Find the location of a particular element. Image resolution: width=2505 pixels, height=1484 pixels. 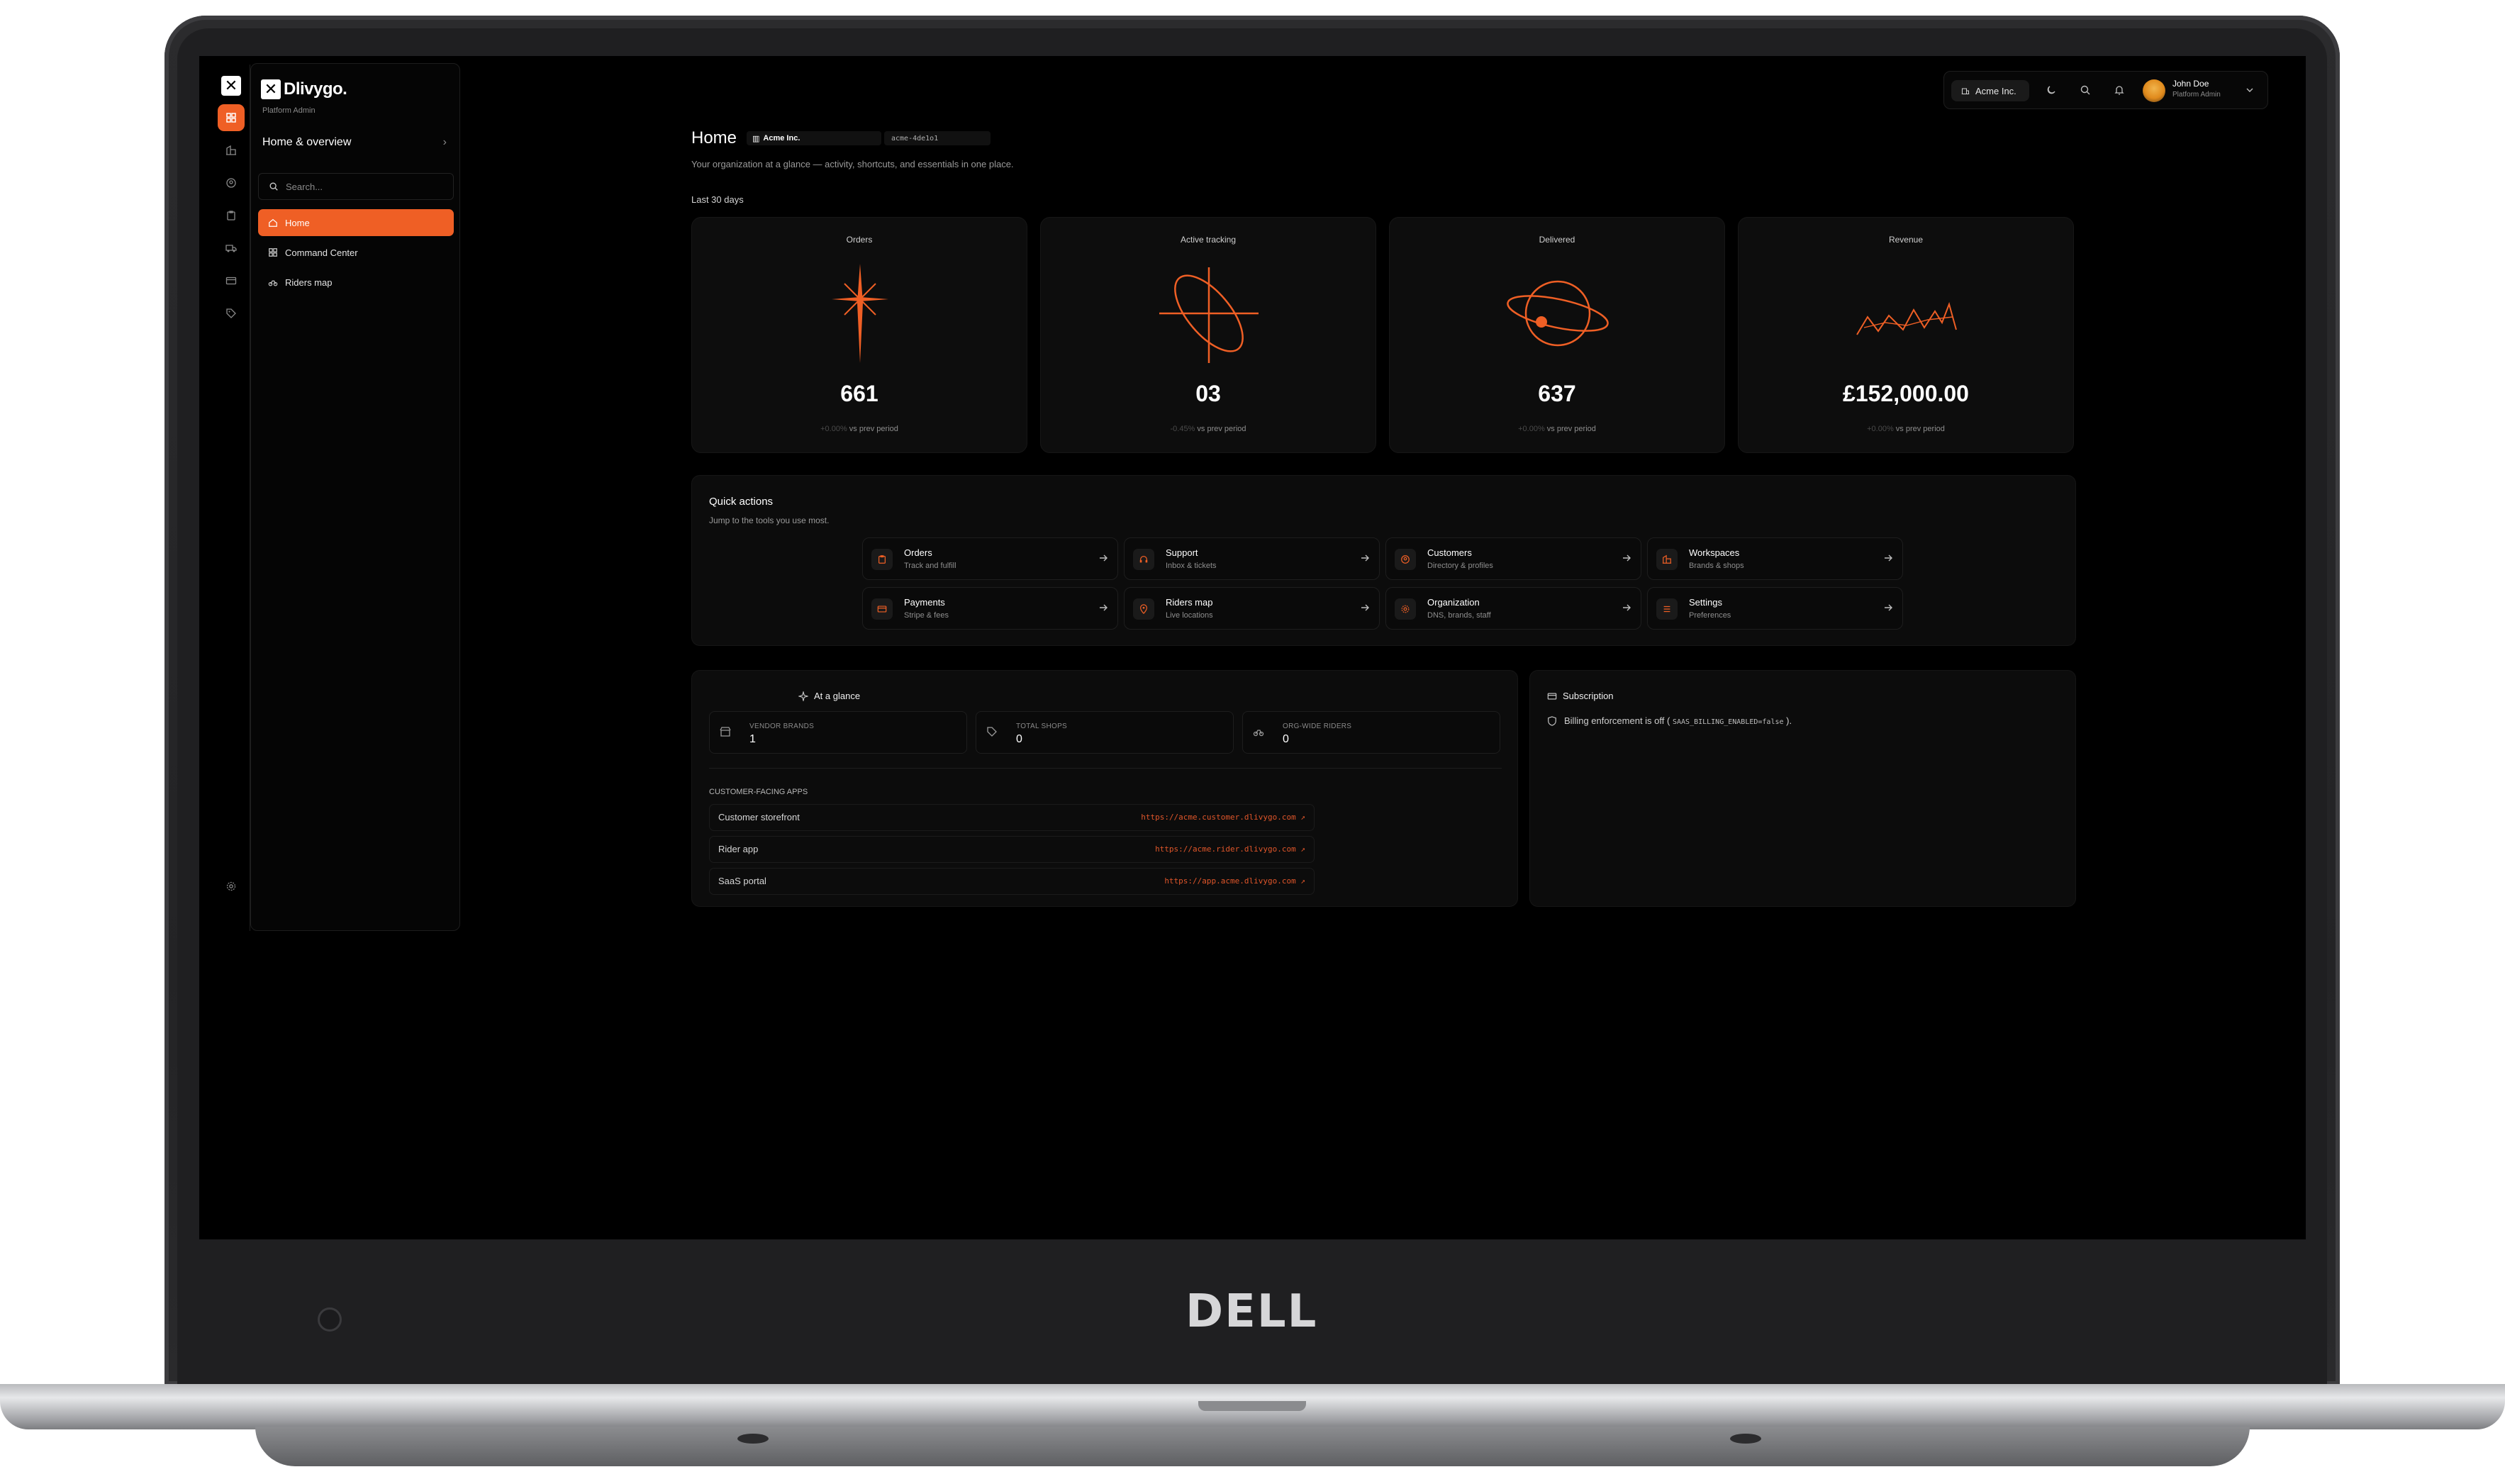

quick-action-label: Organization is located at coordinates (1453, 602).